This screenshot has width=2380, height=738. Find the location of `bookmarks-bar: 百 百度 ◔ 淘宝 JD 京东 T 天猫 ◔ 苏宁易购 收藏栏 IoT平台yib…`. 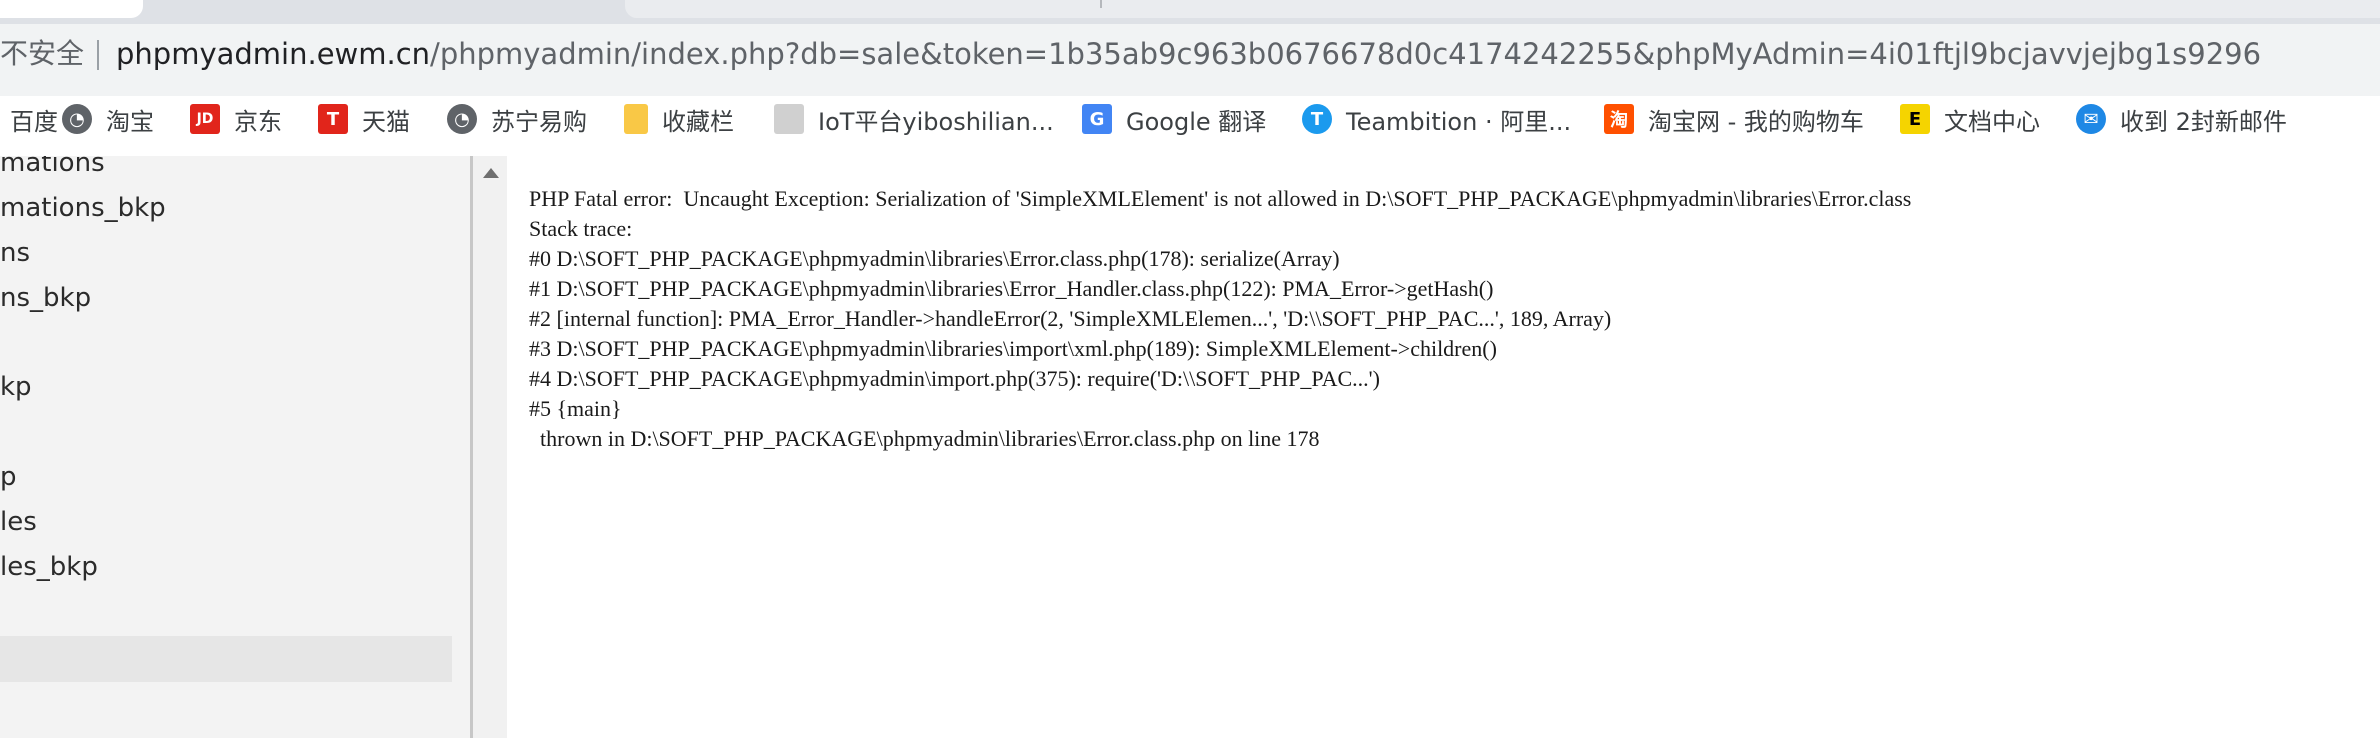

bookmarks-bar: 百 百度 ◔ 淘宝 JD 京东 T 天猫 ◔ 苏宁易购 收藏栏 IoT平台yib… is located at coordinates (1190, 119).